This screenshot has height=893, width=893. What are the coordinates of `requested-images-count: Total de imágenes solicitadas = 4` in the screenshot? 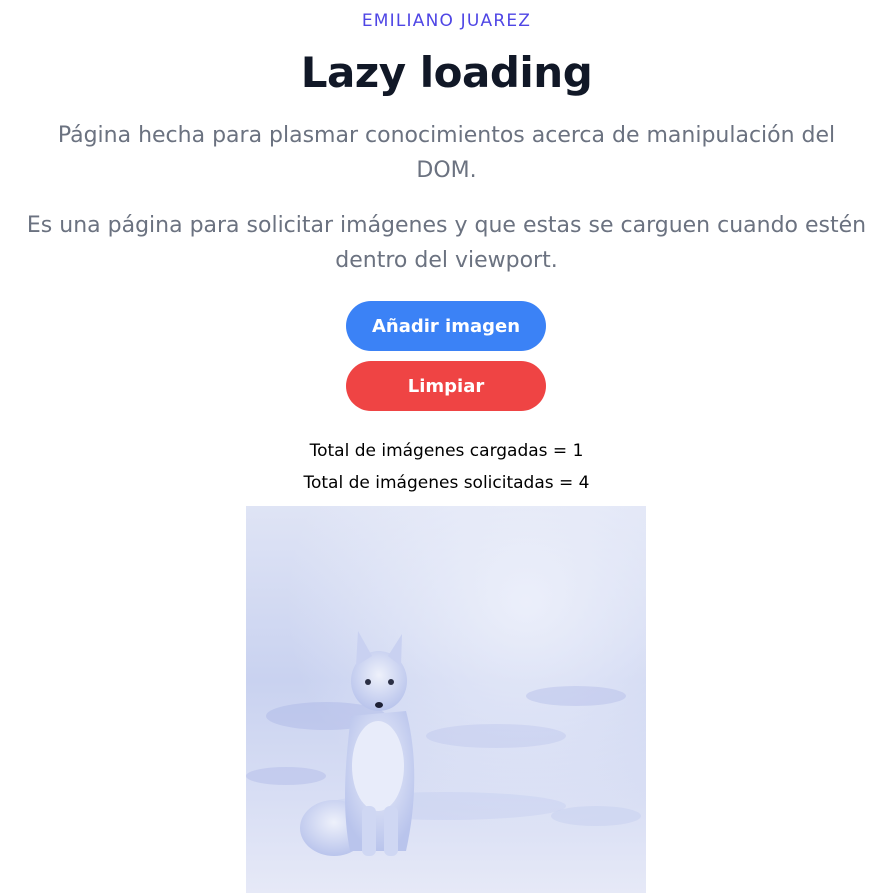 It's located at (446, 483).